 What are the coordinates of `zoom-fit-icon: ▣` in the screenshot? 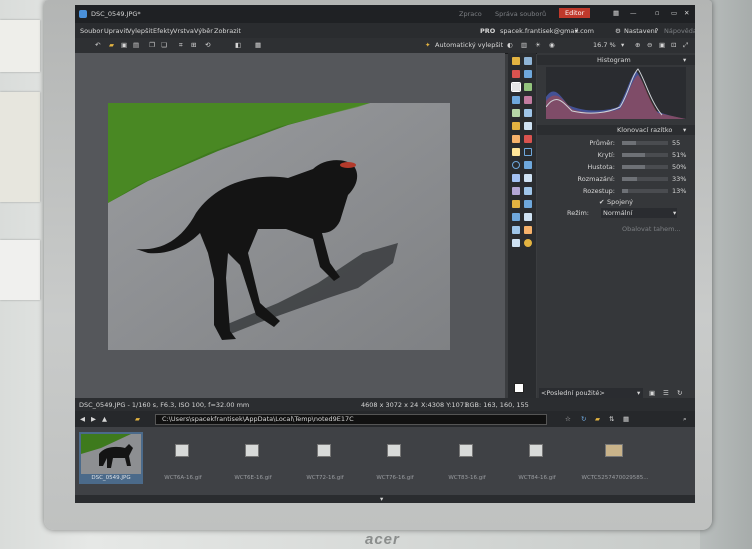 It's located at (662, 45).